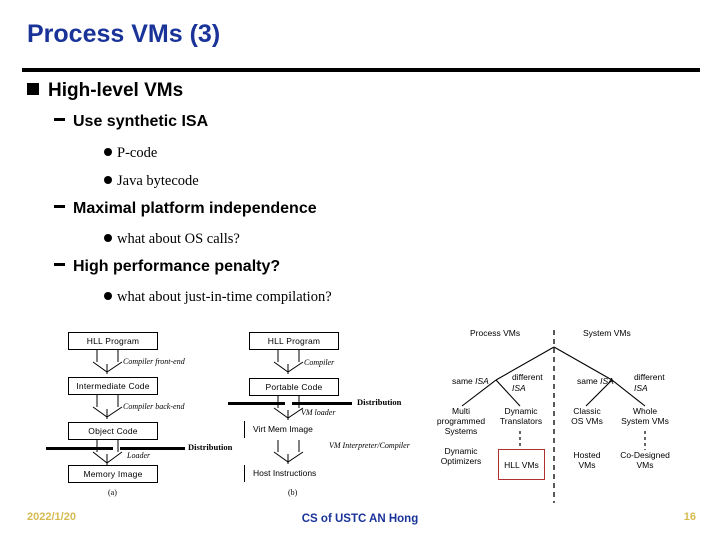  I want to click on bullet-level3-p-code: P-code, so click(130, 153).